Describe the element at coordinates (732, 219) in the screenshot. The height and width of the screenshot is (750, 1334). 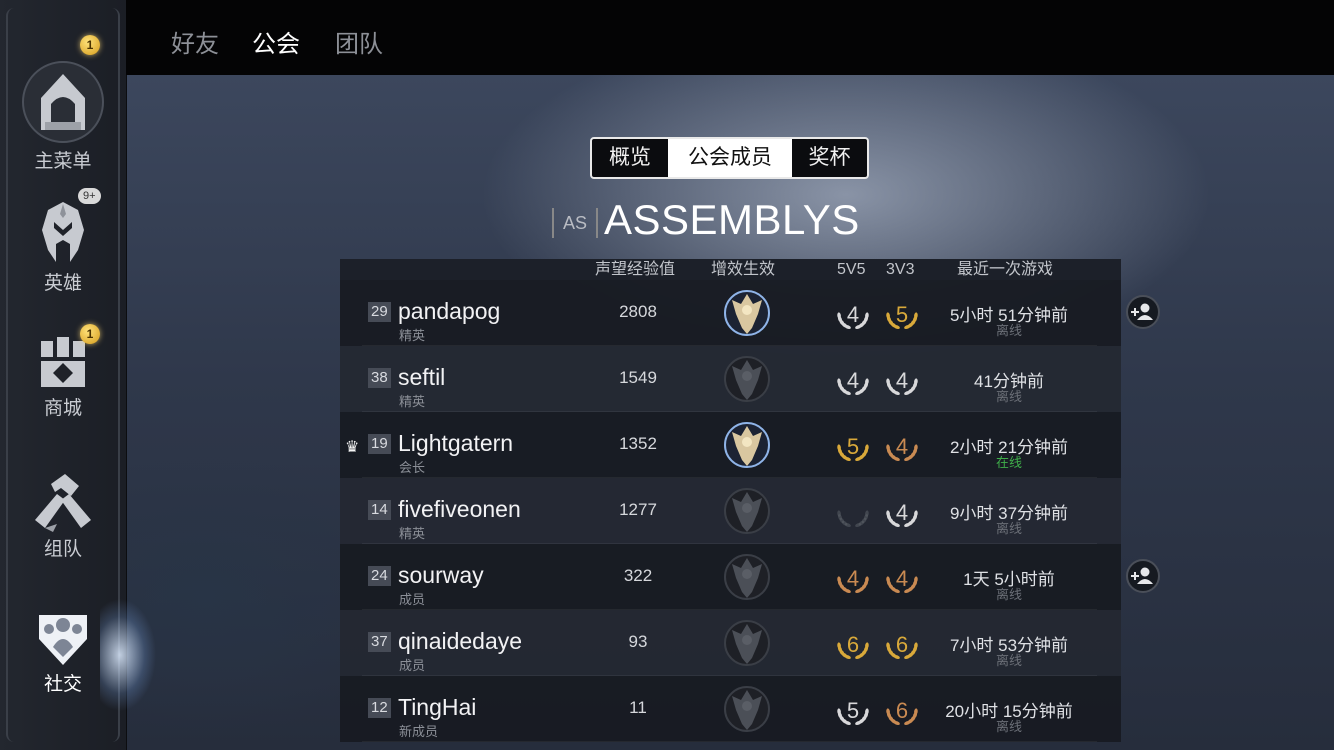
I see `guild-name: ASSEMBLYS` at that location.